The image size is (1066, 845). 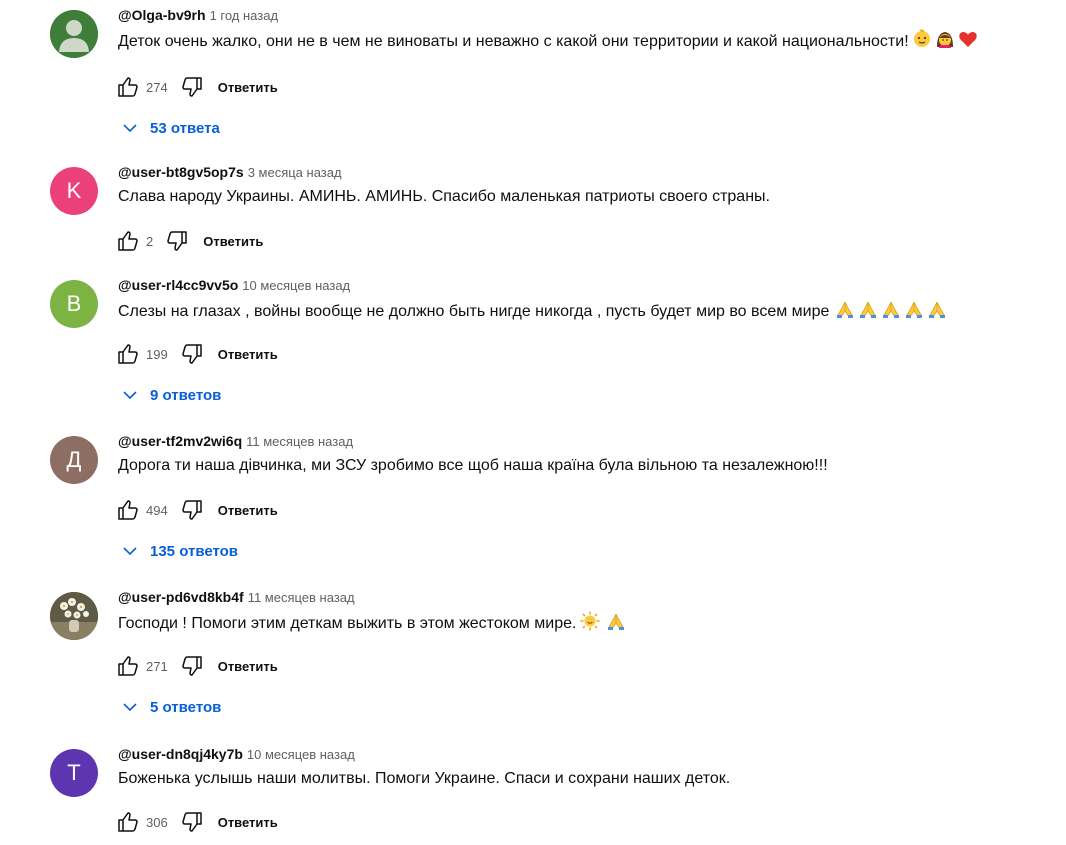 What do you see at coordinates (181, 172) in the screenshot?
I see `comment-author: @user-bt8gv5op7s` at bounding box center [181, 172].